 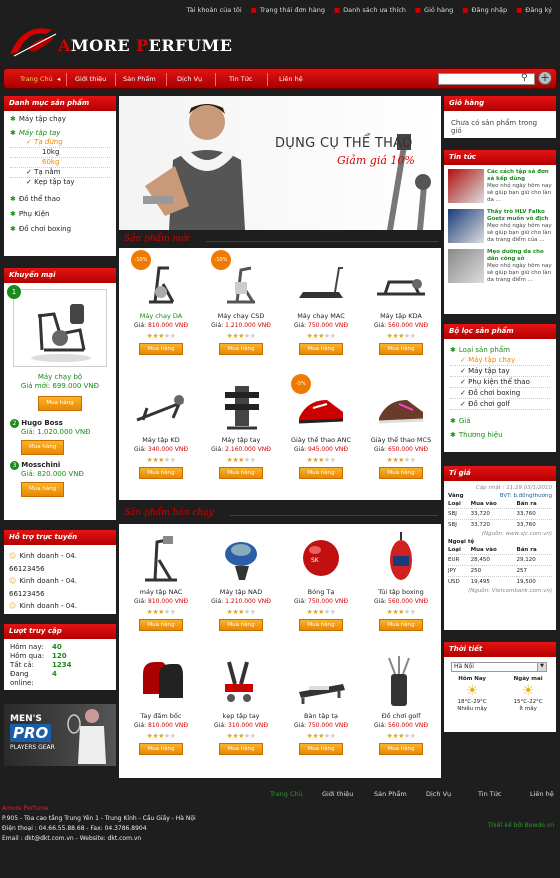 What do you see at coordinates (241, 716) in the screenshot?
I see `product-name: kẹp tập tay` at bounding box center [241, 716].